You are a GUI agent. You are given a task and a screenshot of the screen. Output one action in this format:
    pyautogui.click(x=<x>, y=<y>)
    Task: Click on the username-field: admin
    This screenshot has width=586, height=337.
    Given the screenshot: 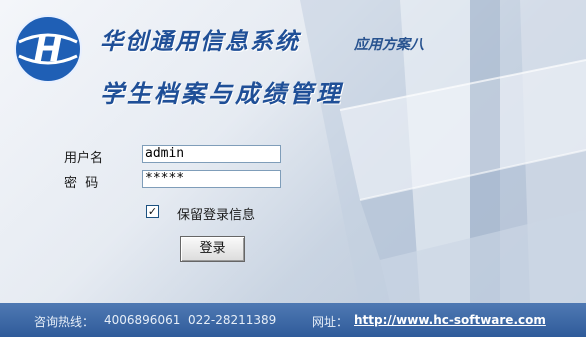 What is the action you would take?
    pyautogui.click(x=211, y=154)
    